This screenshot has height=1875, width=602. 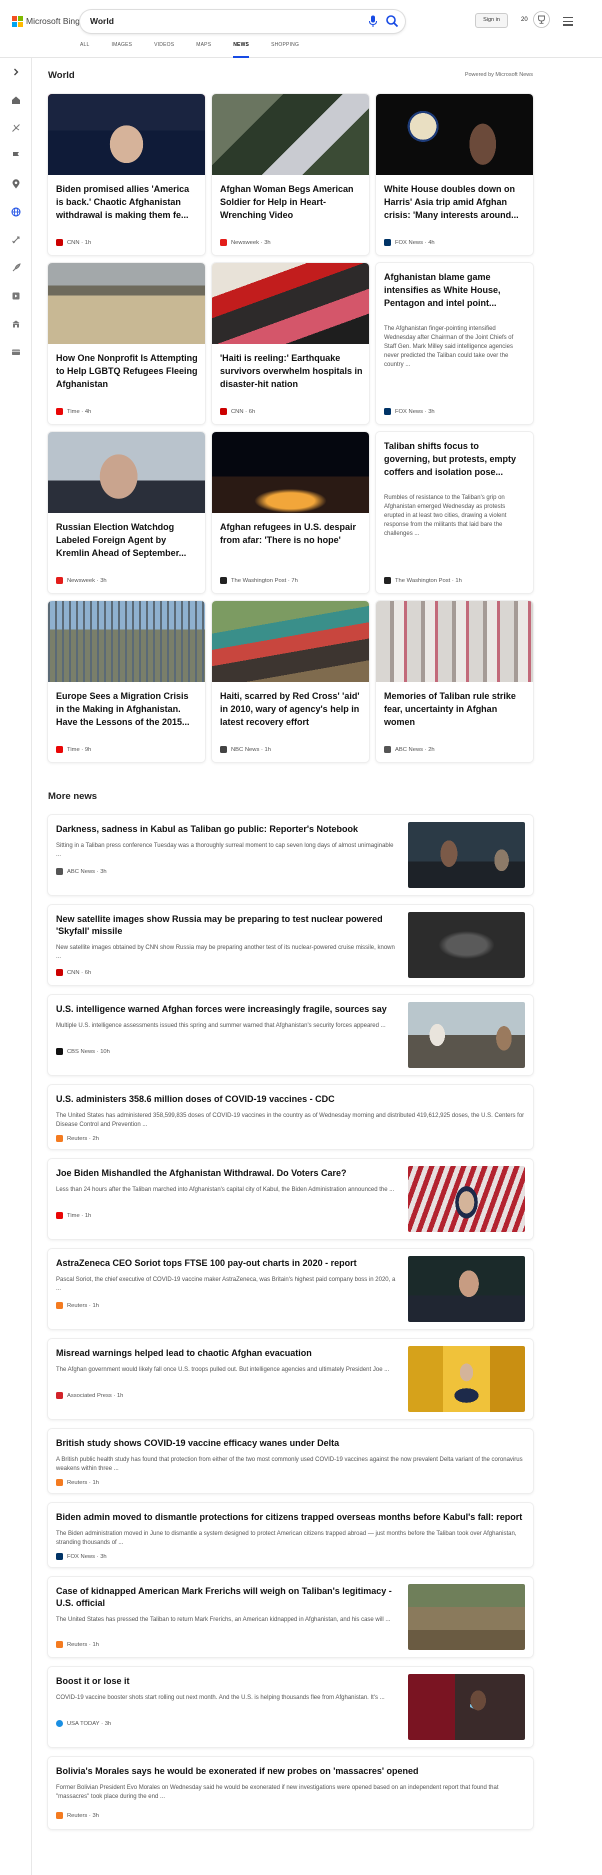 I want to click on tab-news: NEWS, so click(x=241, y=49).